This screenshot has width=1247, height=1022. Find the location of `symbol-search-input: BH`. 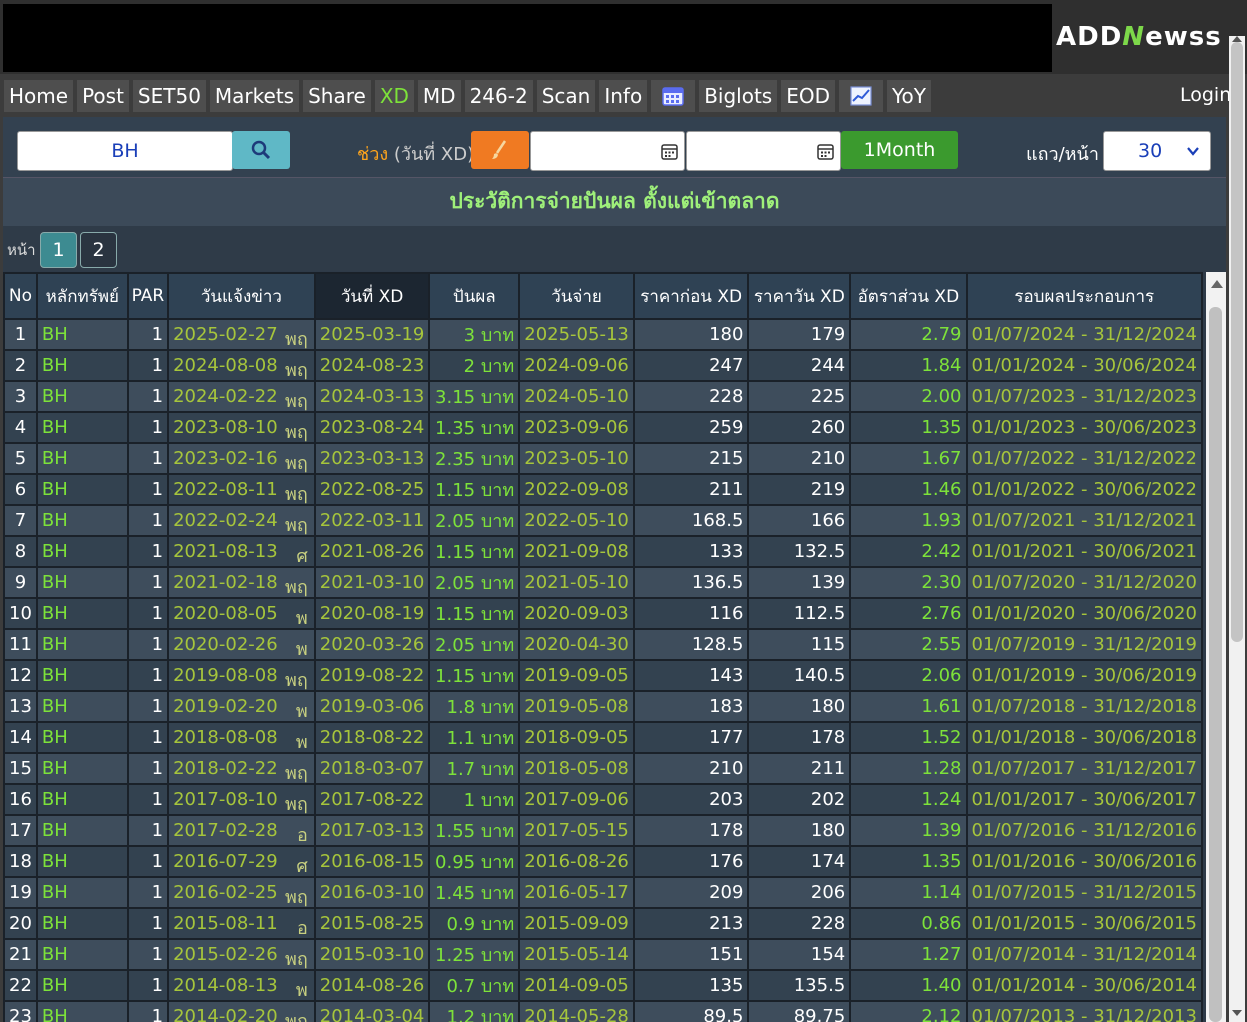

symbol-search-input: BH is located at coordinates (125, 151).